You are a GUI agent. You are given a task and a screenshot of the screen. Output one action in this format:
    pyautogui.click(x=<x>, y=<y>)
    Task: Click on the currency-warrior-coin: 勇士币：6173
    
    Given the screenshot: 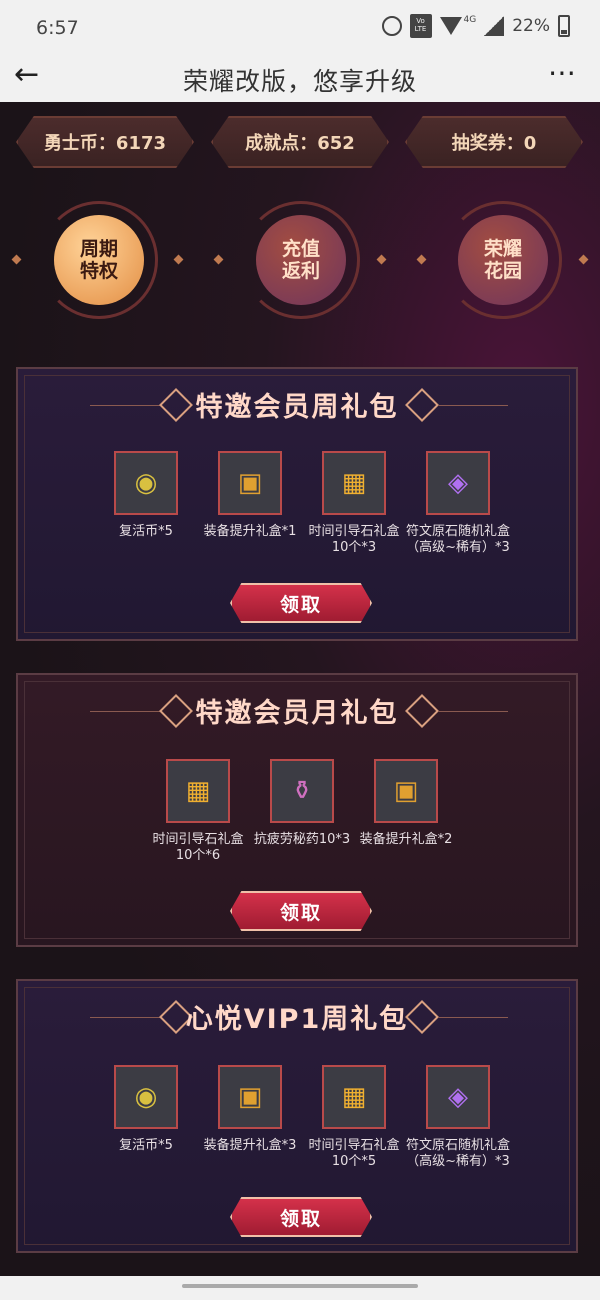 What is the action you would take?
    pyautogui.click(x=105, y=142)
    